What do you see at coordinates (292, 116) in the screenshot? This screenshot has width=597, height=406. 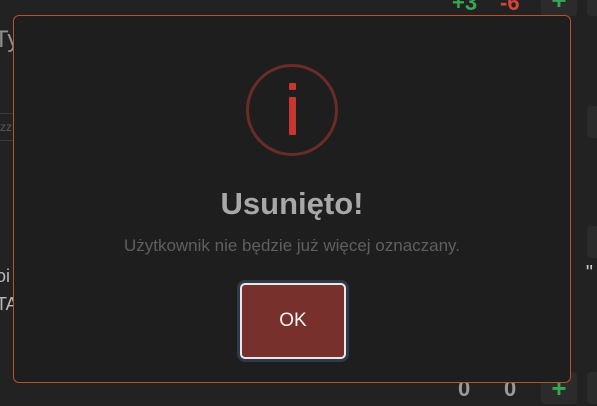 I see `info-icon-bar` at bounding box center [292, 116].